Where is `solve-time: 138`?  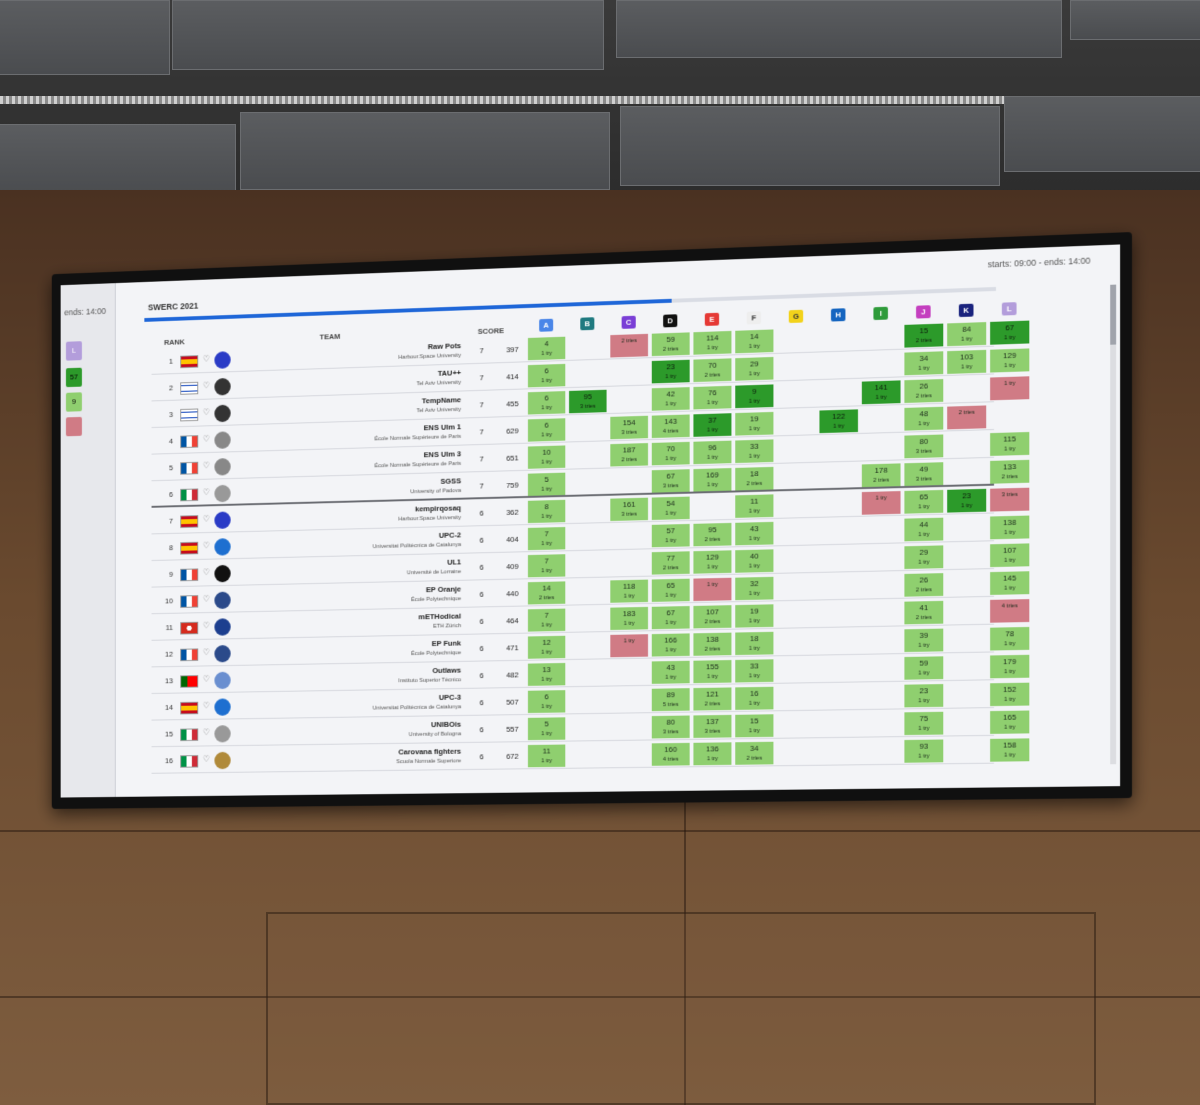
solve-time: 138 is located at coordinates (712, 639).